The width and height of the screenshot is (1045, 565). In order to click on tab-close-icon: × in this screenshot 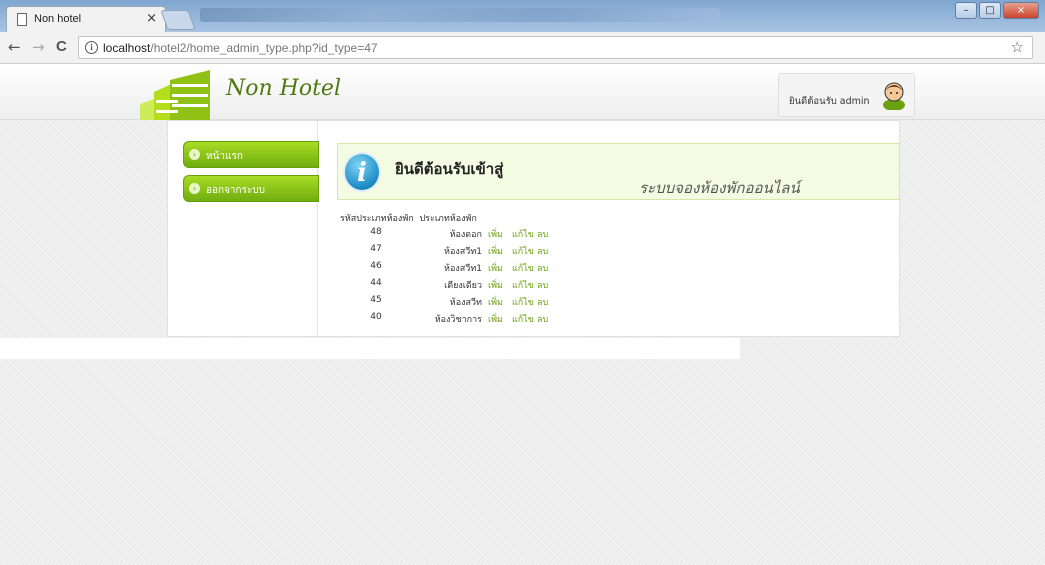, I will do `click(151, 18)`.